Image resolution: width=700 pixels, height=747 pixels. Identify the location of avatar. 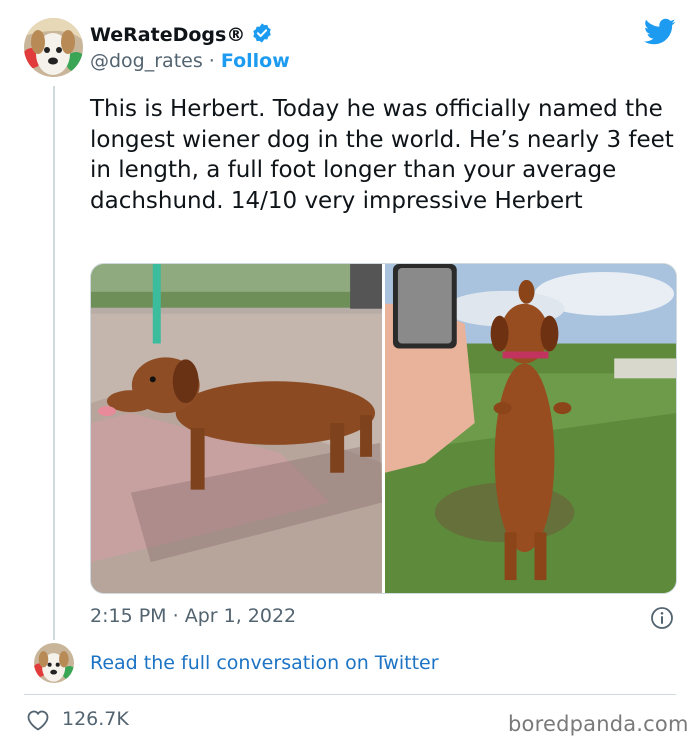
(53, 47).